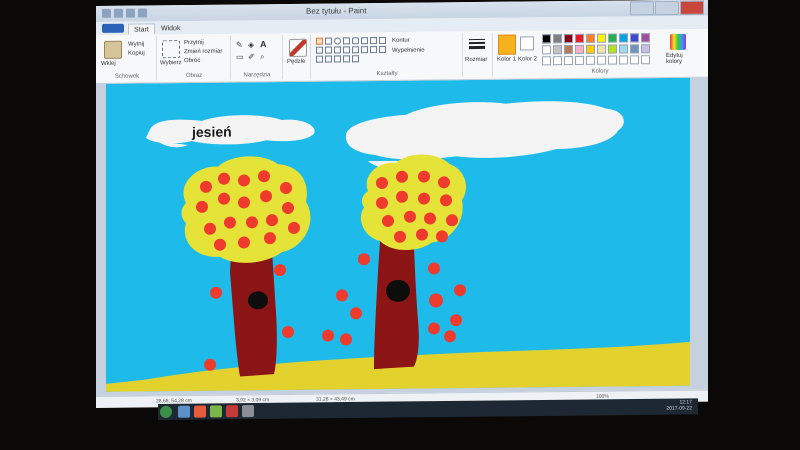 This screenshot has height=450, width=800. Describe the element at coordinates (113, 49) in the screenshot. I see `paste-icon` at that location.